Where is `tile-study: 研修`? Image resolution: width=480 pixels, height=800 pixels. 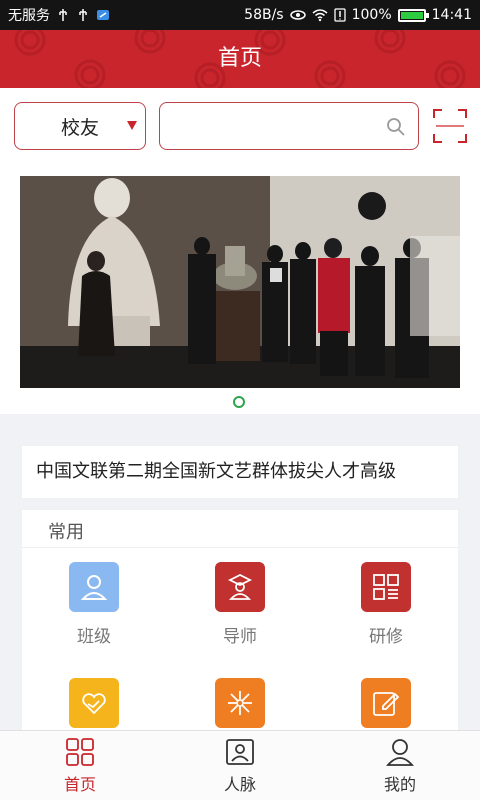
tile-study: 研修 is located at coordinates (386, 604).